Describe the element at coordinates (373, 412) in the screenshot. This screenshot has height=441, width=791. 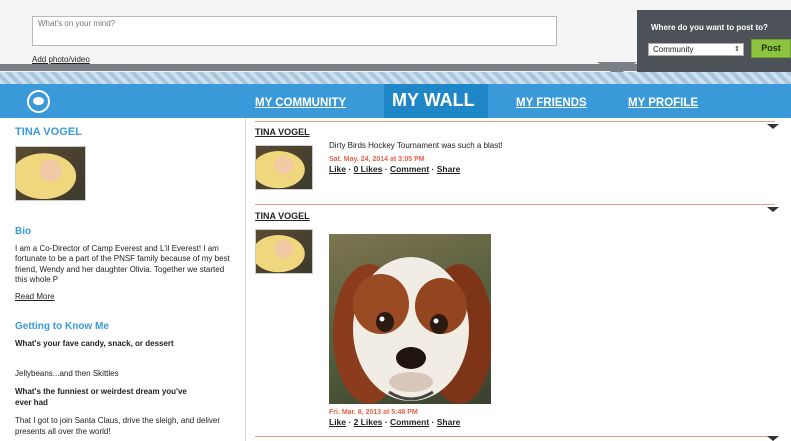
I see `post-timestamp: Fri. Mar. 8, 2013 at 5:48 PM` at that location.